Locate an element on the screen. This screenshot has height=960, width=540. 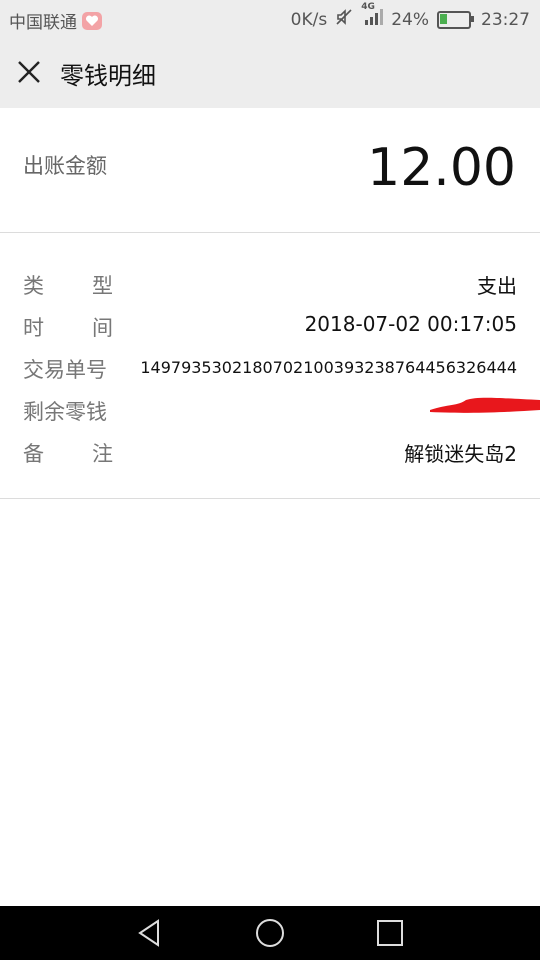
page-title: 零钱明细 is located at coordinates (108, 76).